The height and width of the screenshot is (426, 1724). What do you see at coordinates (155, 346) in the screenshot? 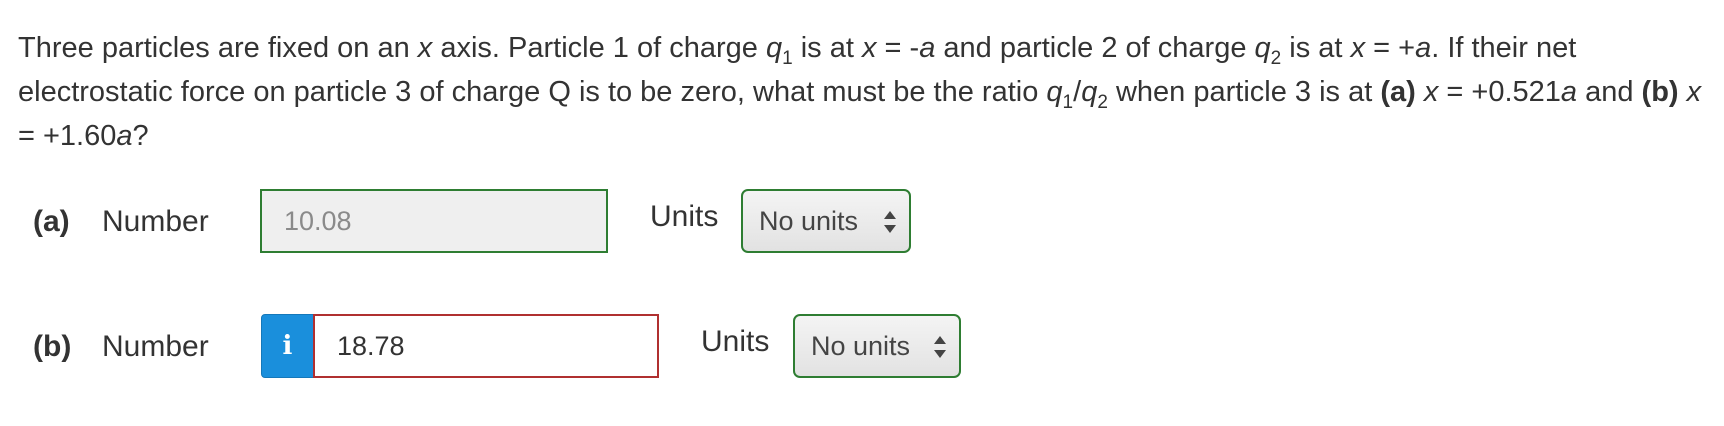
I see `part-b-number-label: Number` at bounding box center [155, 346].